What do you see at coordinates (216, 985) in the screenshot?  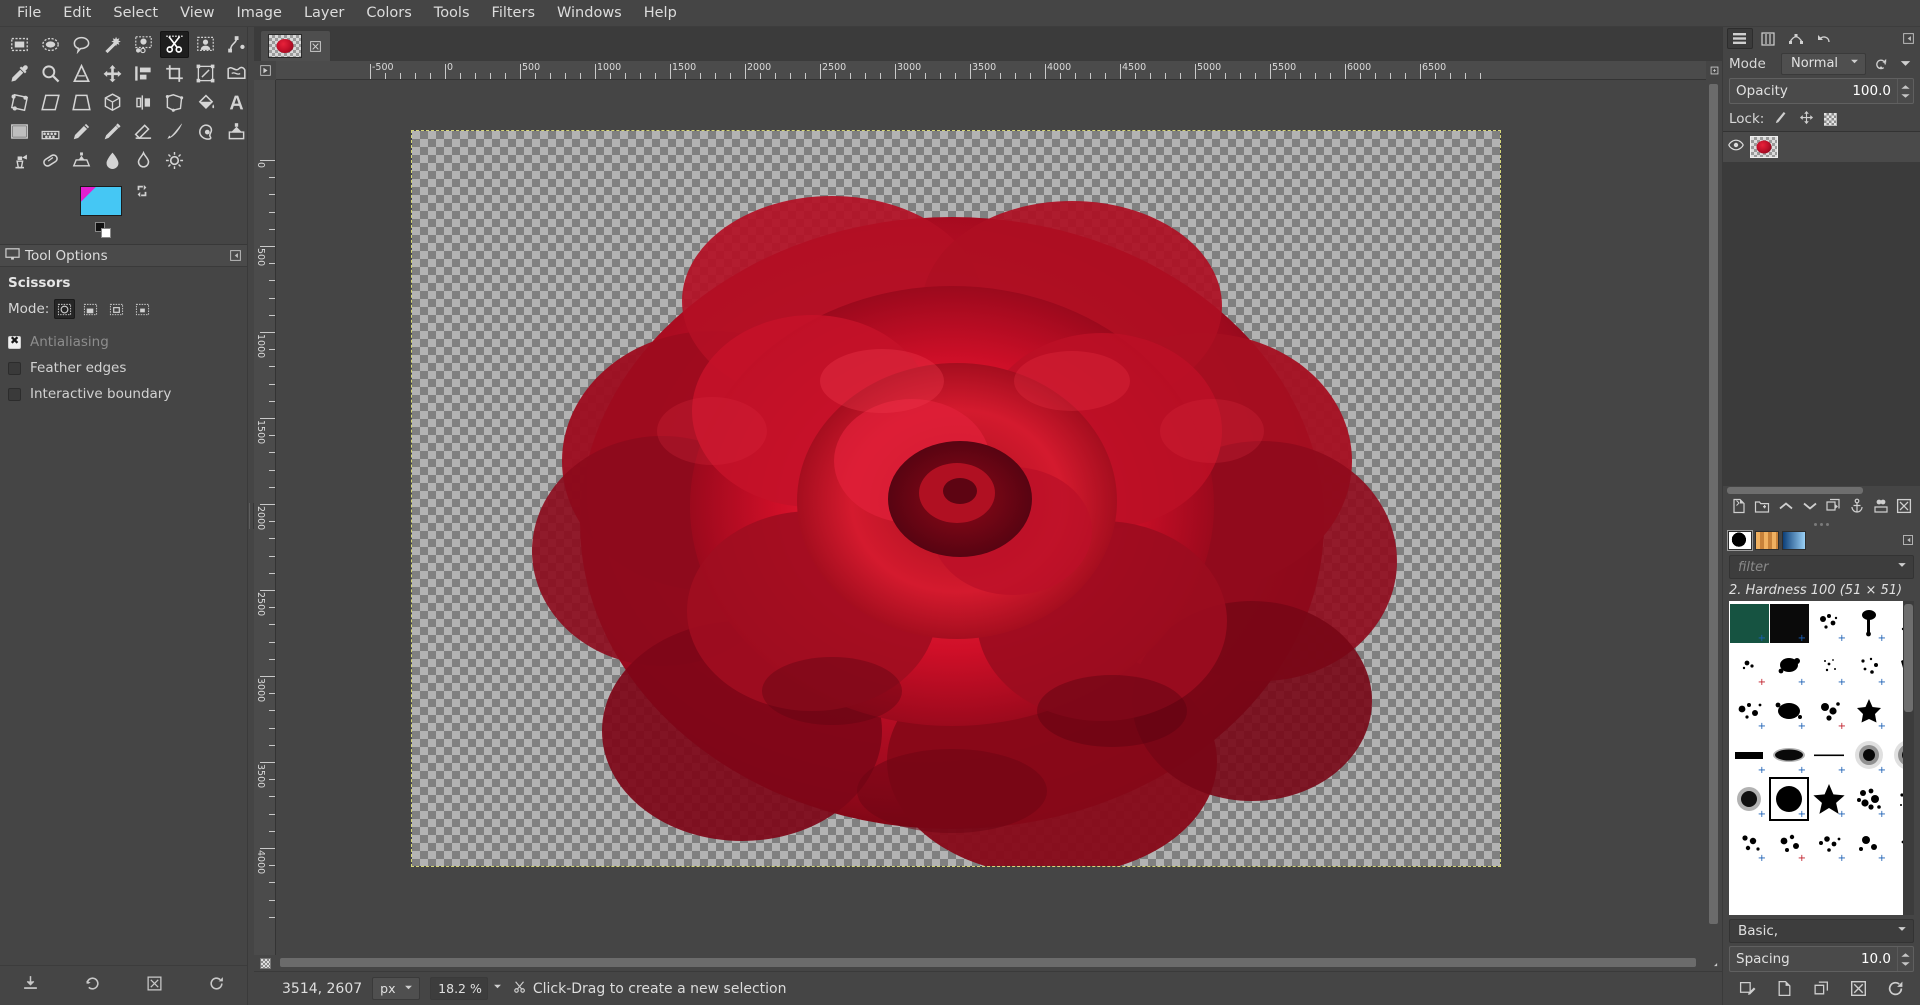 I see `reset-tool-options-icon` at bounding box center [216, 985].